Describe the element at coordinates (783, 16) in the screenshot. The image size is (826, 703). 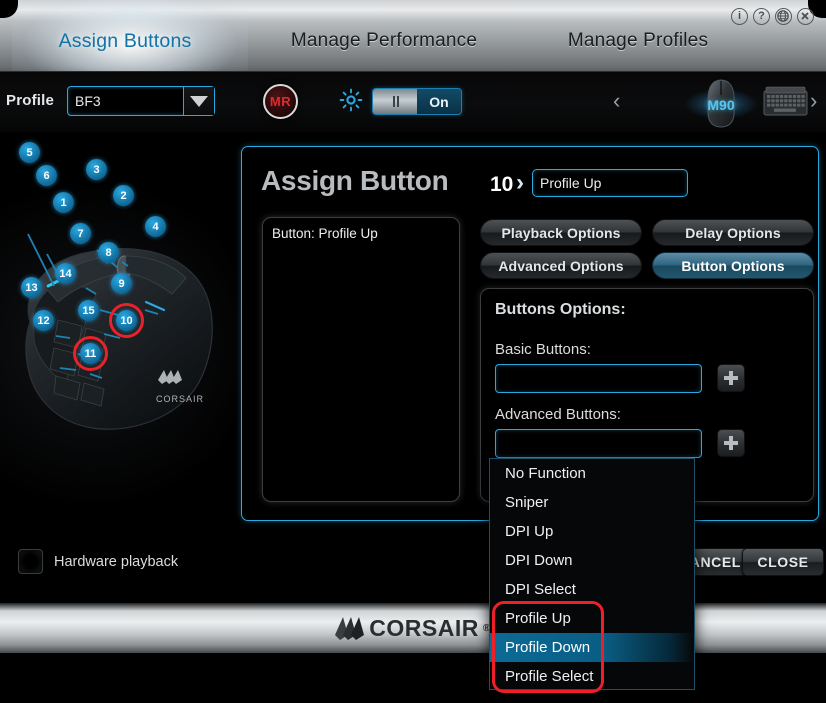
I see `language-globe-icon` at that location.